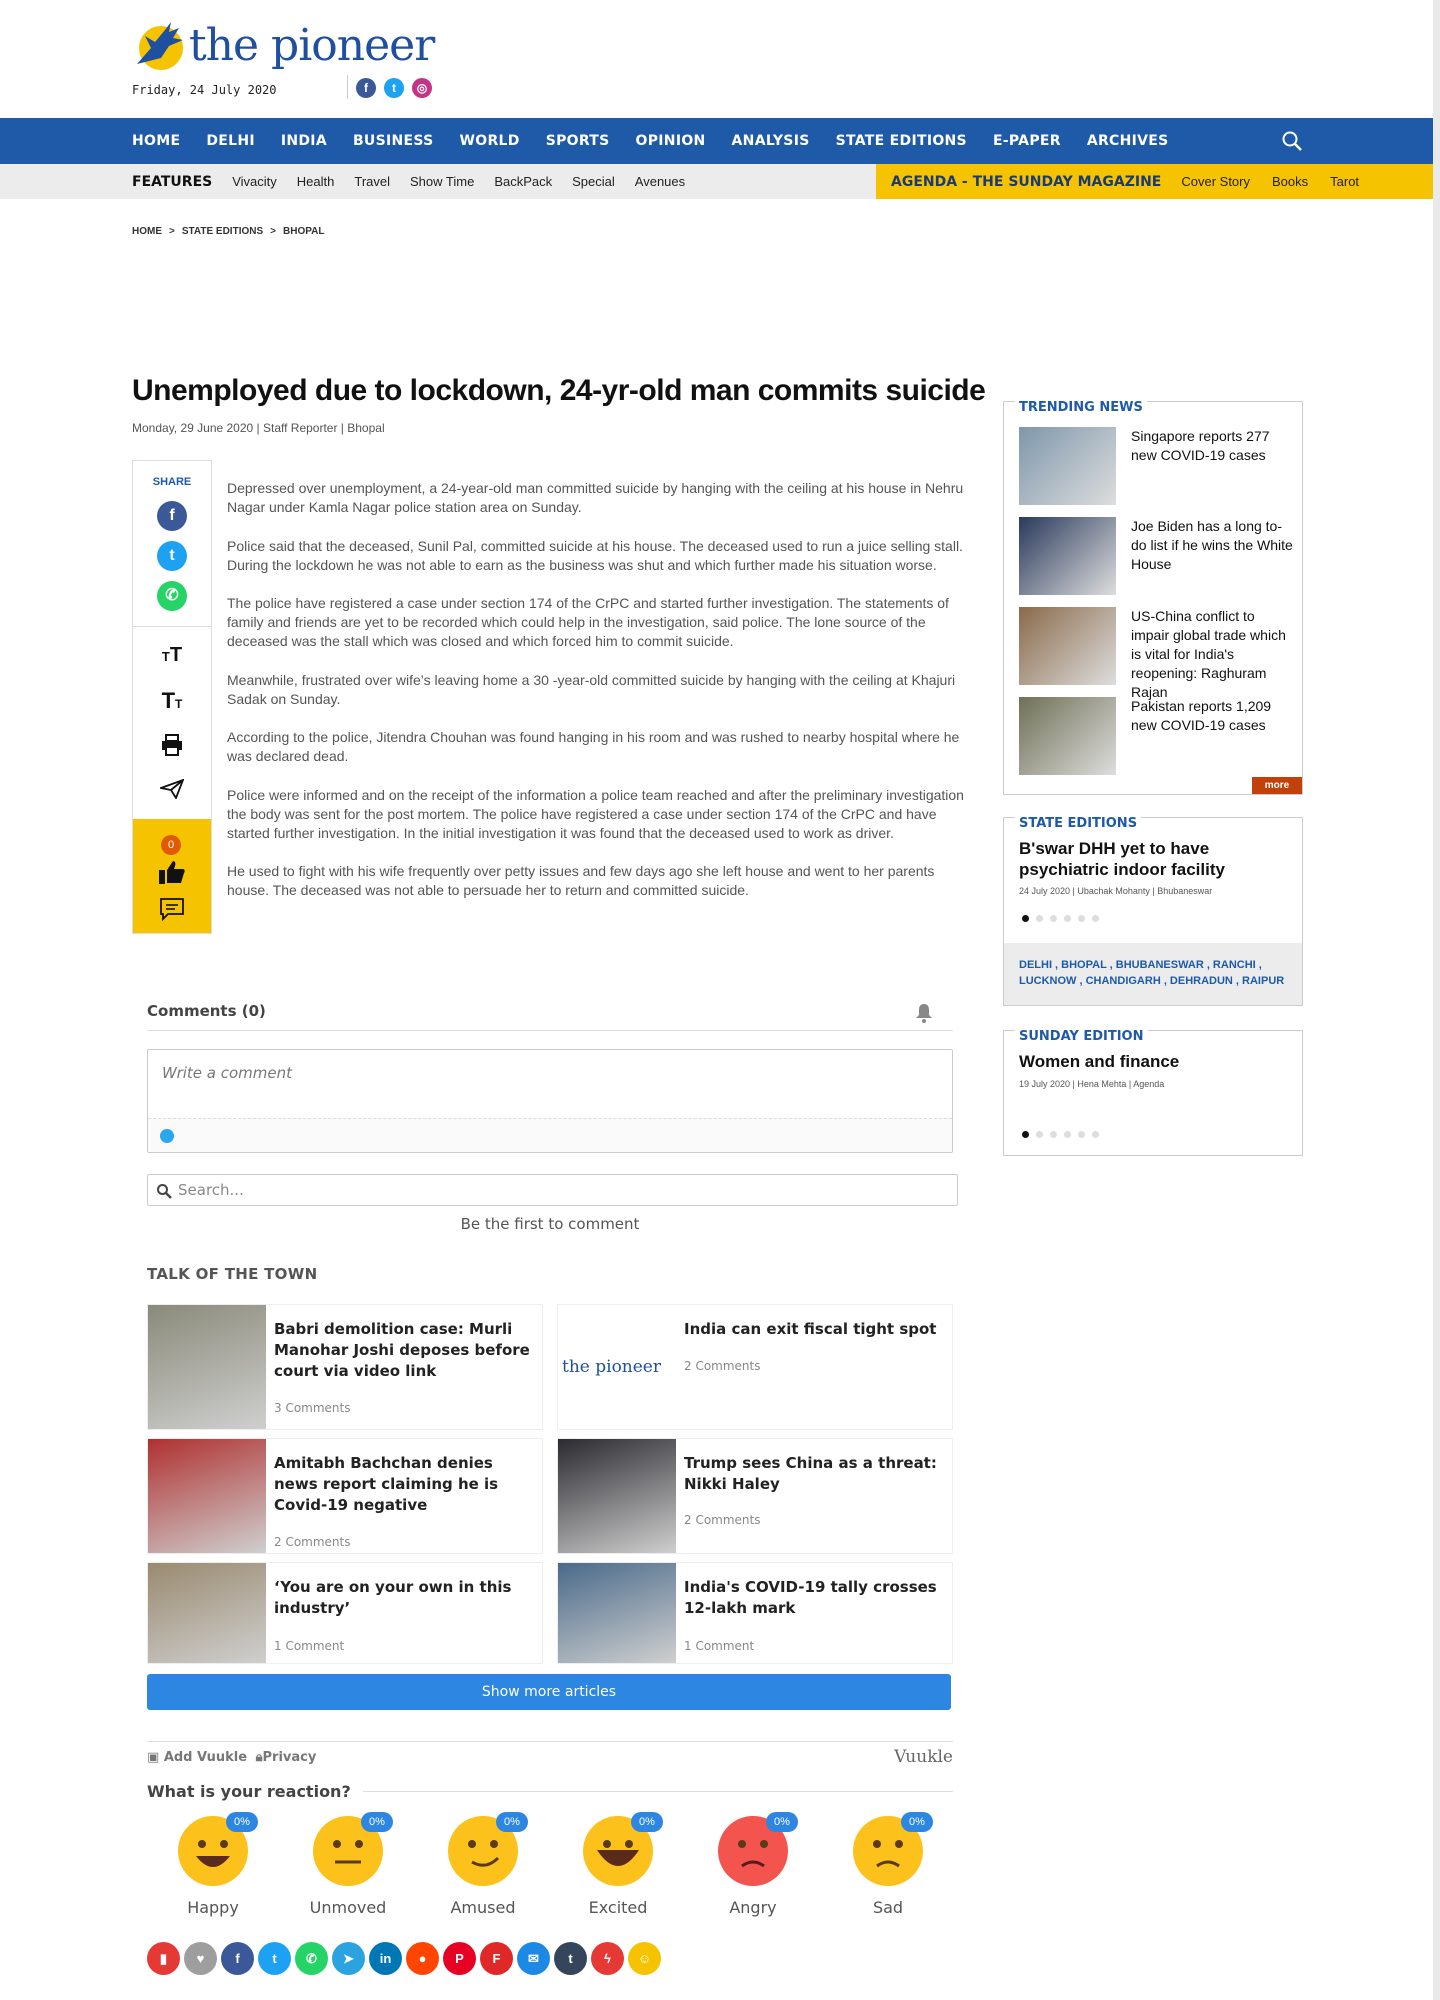 This screenshot has height=2000, width=1440. I want to click on linkedin-icon: in, so click(385, 1958).